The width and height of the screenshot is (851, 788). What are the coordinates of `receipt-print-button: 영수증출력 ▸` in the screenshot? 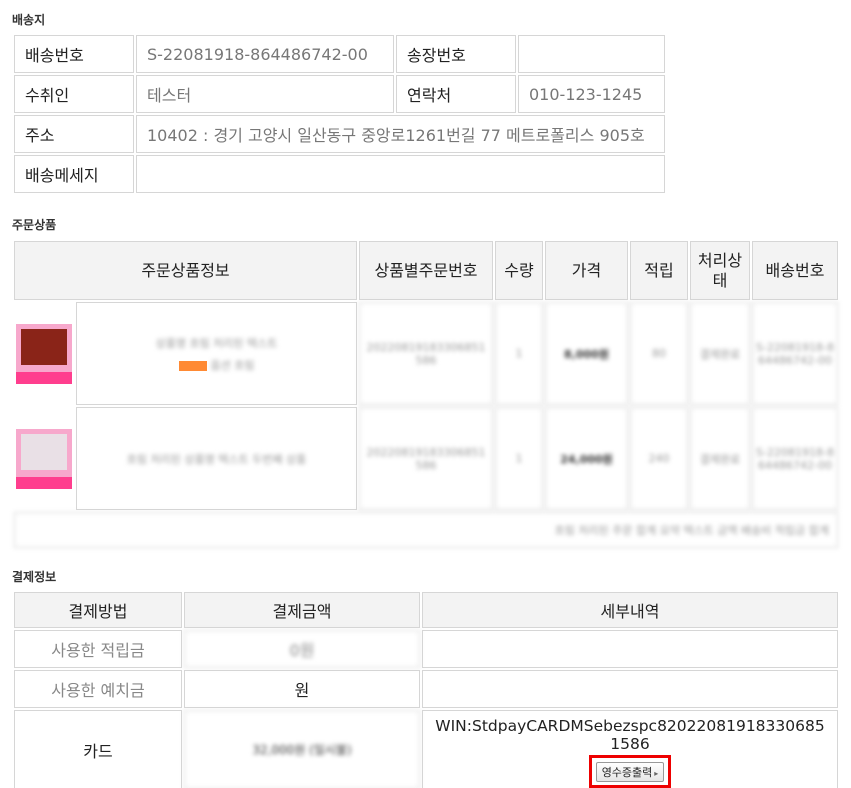 It's located at (630, 772).